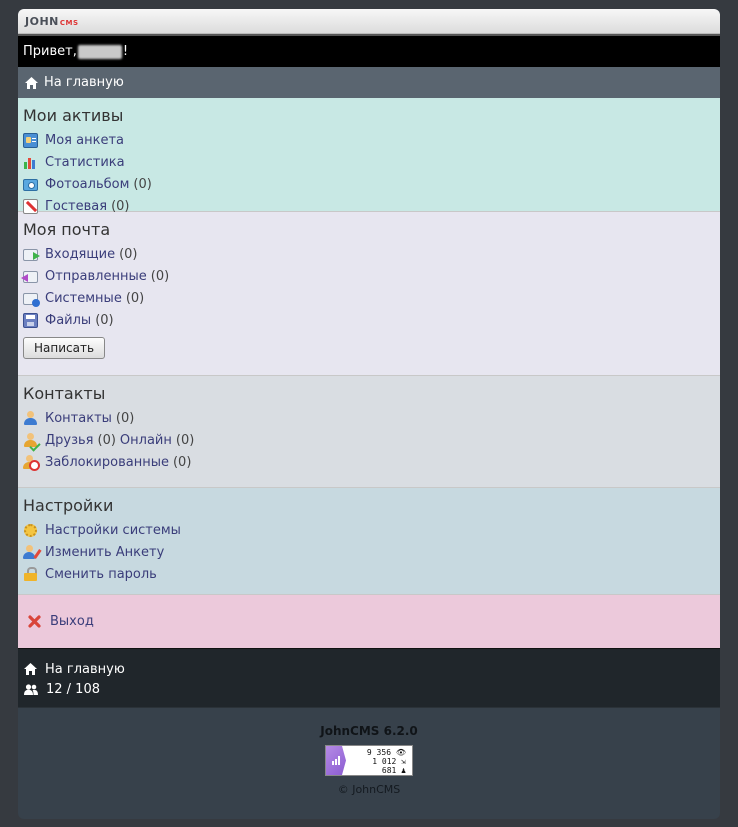 Image resolution: width=738 pixels, height=827 pixels. Describe the element at coordinates (73, 689) in the screenshot. I see `online-count: 12 / 108` at that location.